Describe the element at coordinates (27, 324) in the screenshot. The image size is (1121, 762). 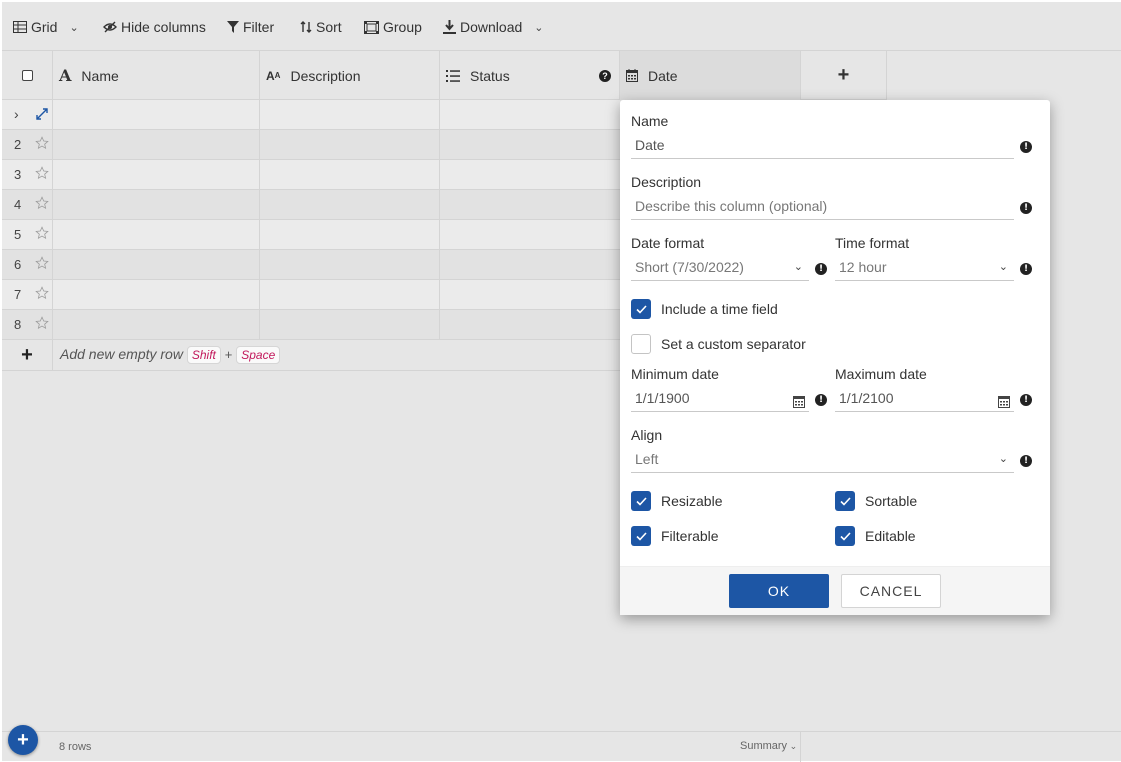
I see `row-header-cell: 8` at that location.